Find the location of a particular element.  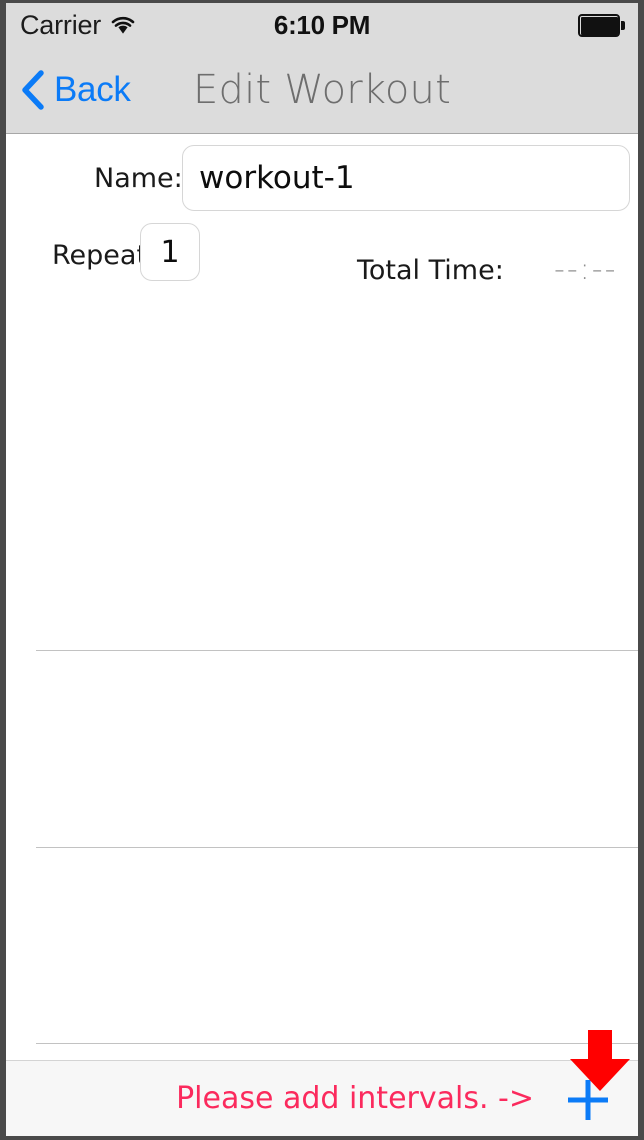

add-interval-button is located at coordinates (588, 1100).